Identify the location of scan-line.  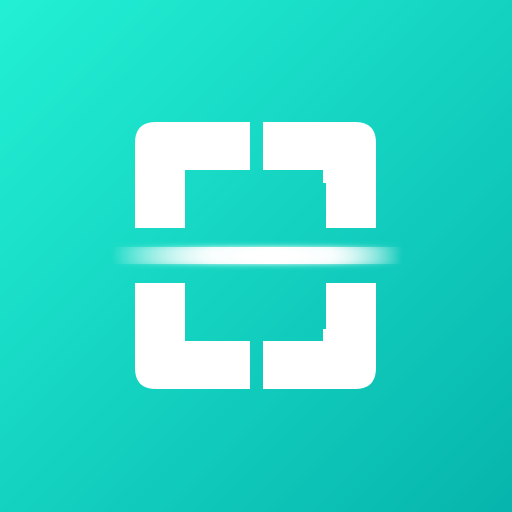
(257, 255).